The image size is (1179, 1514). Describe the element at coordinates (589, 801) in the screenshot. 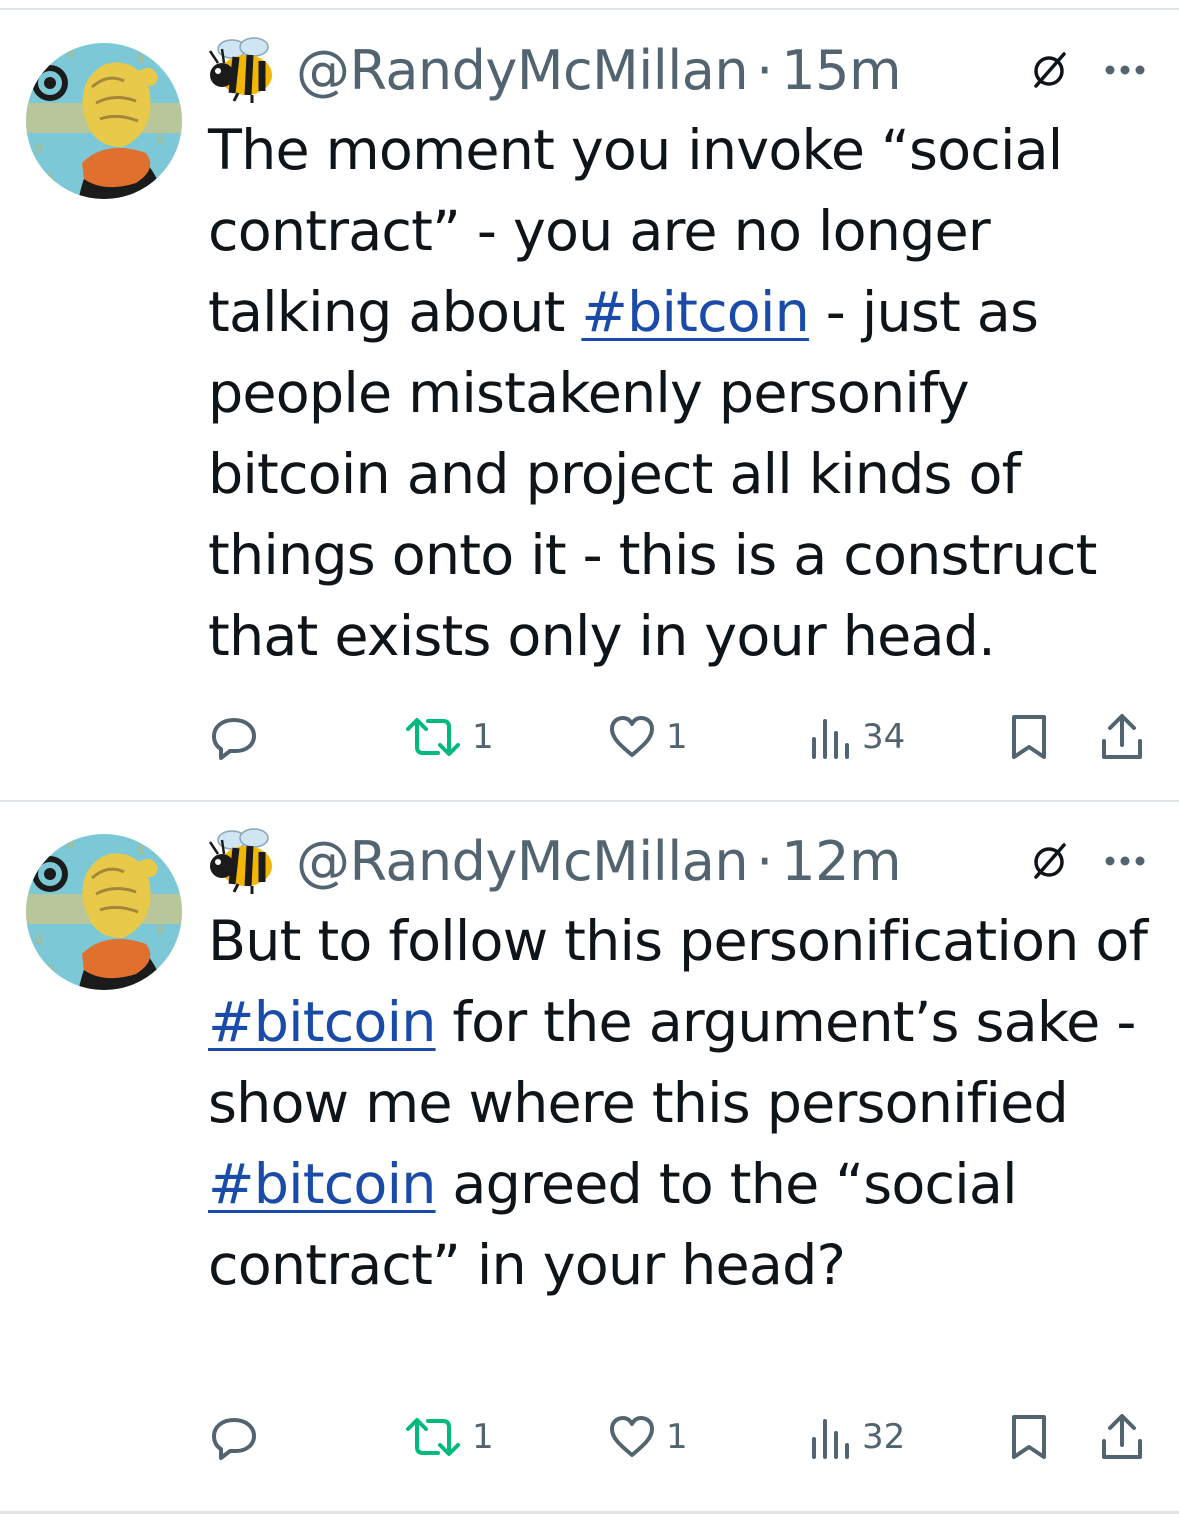

I see `tweet-divider` at that location.